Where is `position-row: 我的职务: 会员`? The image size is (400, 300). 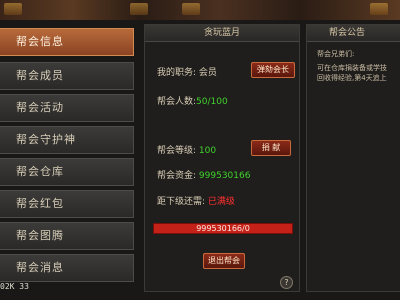 position-row: 我的职务: 会员 is located at coordinates (187, 71).